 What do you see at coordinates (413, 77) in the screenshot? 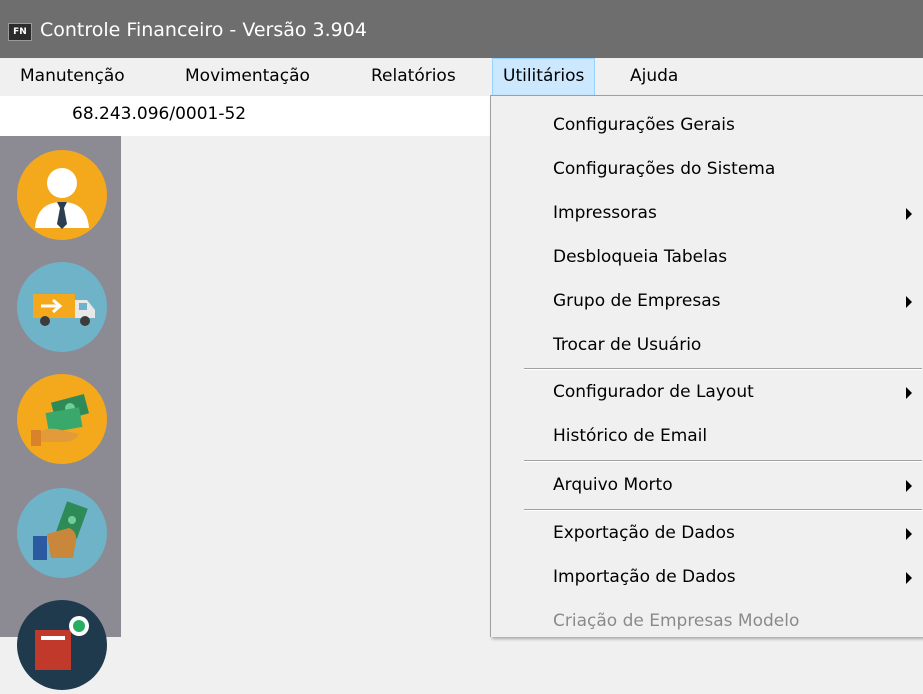
I see `menu-relatorios: Relatórios` at bounding box center [413, 77].